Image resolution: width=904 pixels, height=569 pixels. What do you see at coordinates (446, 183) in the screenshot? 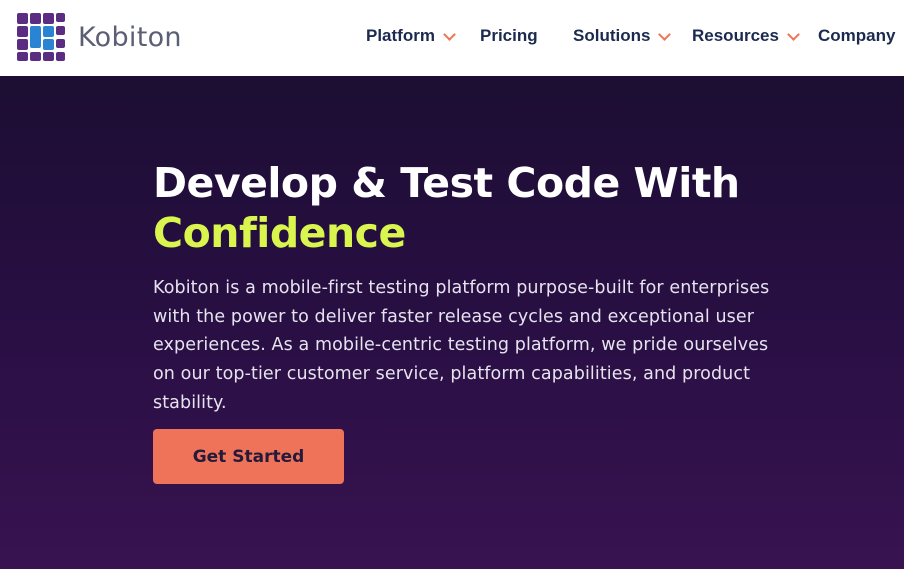
I see `hero-title-line: Develop & Test Code With` at bounding box center [446, 183].